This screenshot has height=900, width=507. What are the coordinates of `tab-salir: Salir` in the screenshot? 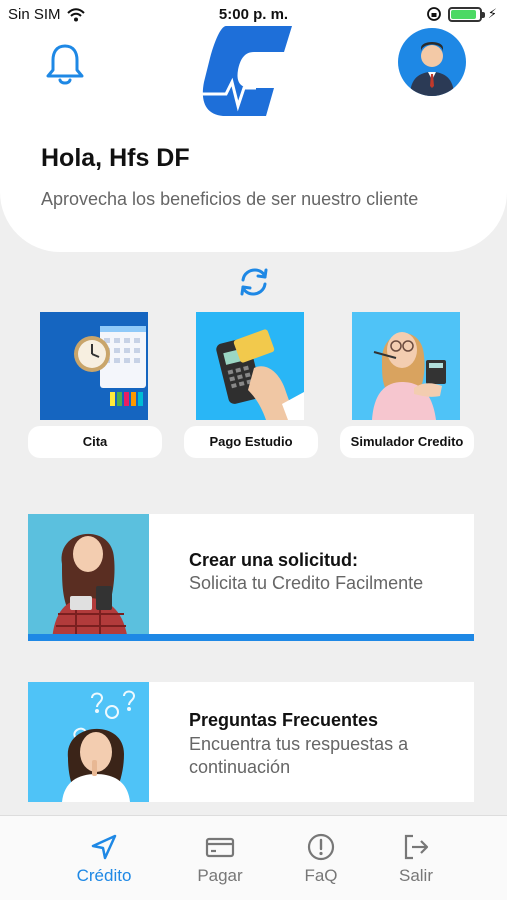 It's located at (416, 859).